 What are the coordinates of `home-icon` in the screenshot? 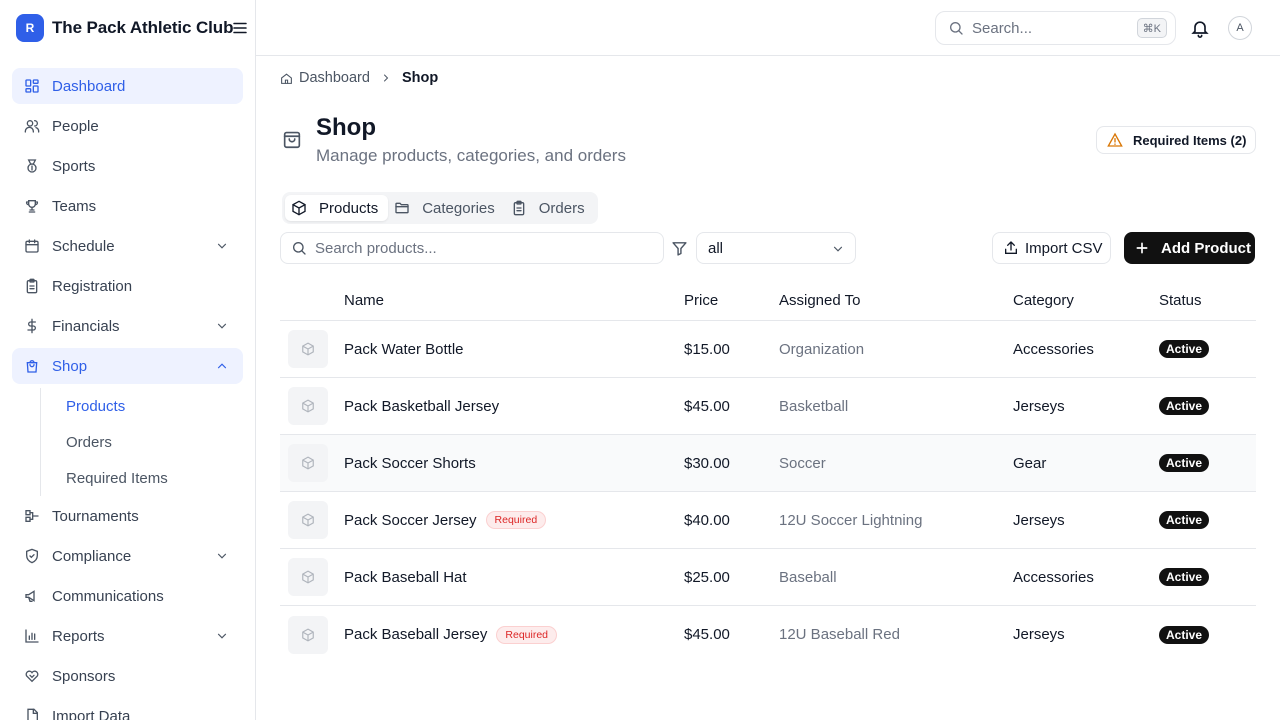 It's located at (286, 78).